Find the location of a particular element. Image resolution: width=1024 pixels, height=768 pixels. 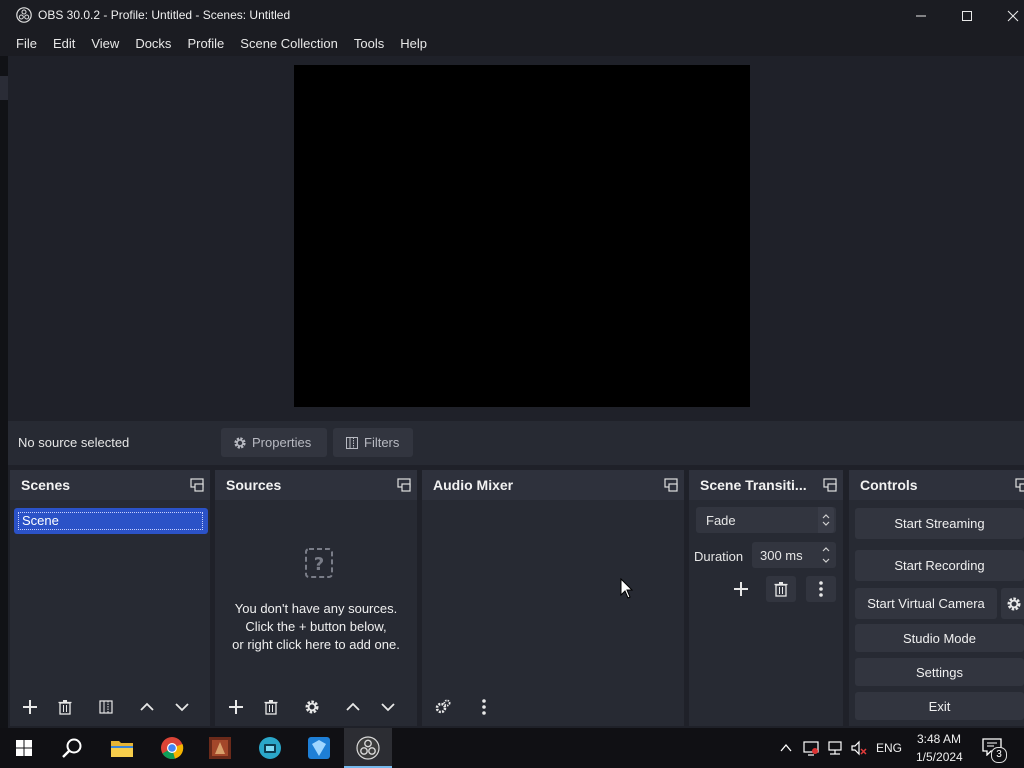

language-indicator: ENG is located at coordinates (889, 748).